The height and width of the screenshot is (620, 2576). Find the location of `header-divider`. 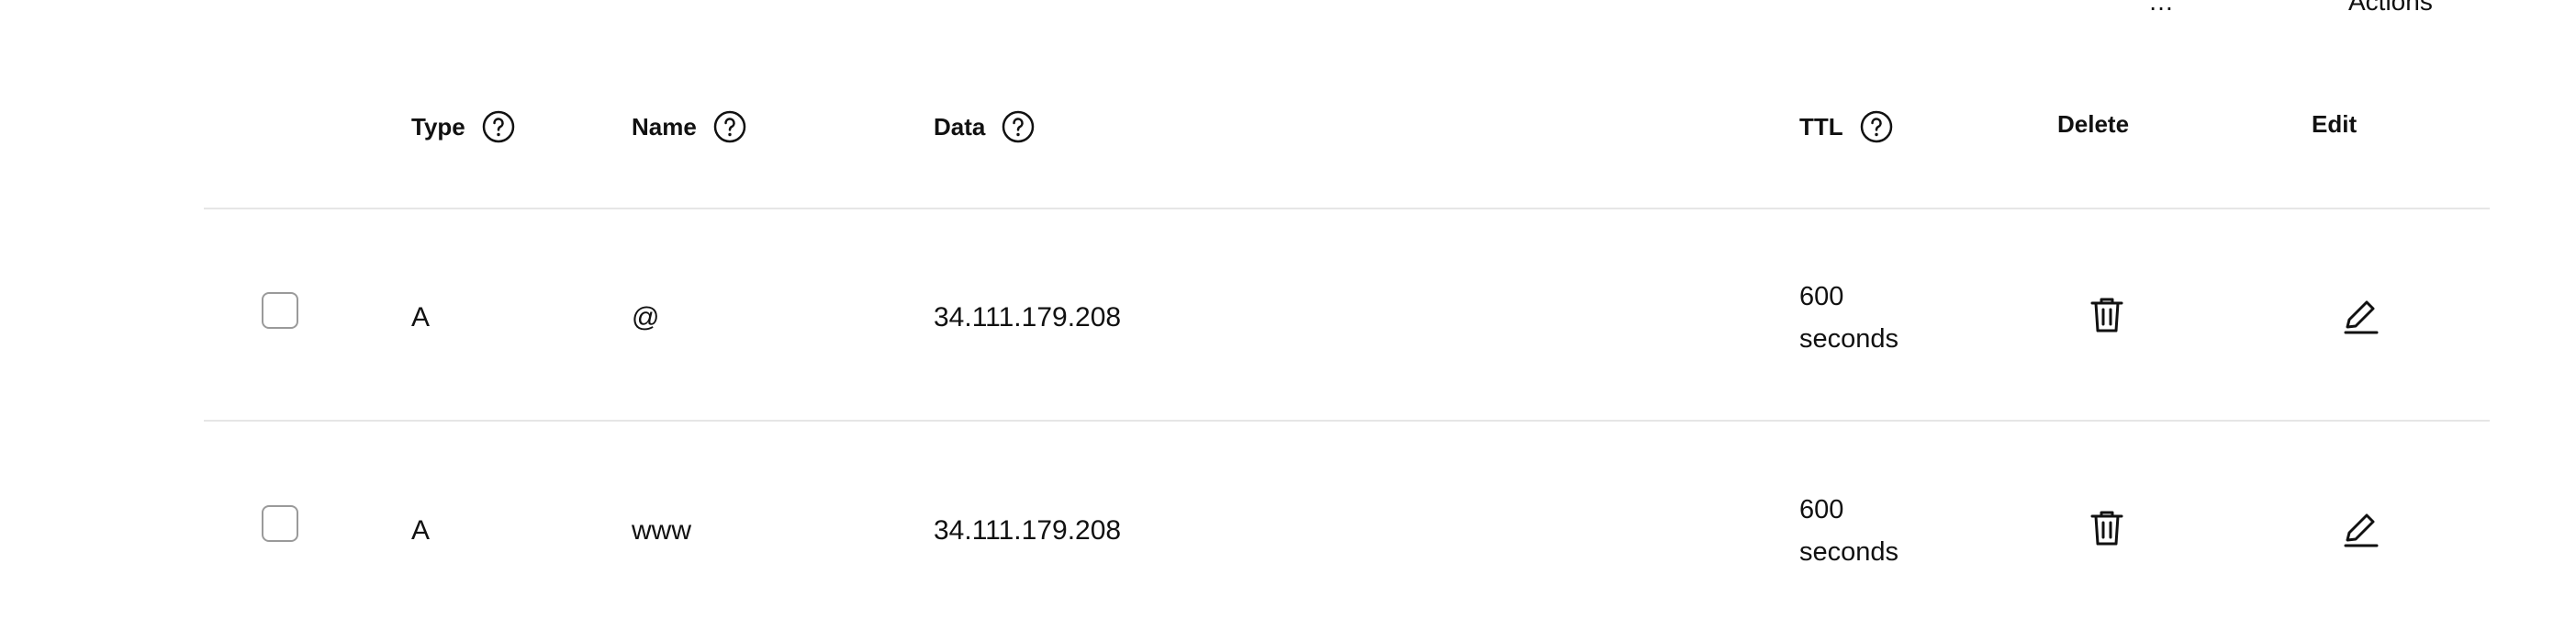

header-divider is located at coordinates (1347, 208).